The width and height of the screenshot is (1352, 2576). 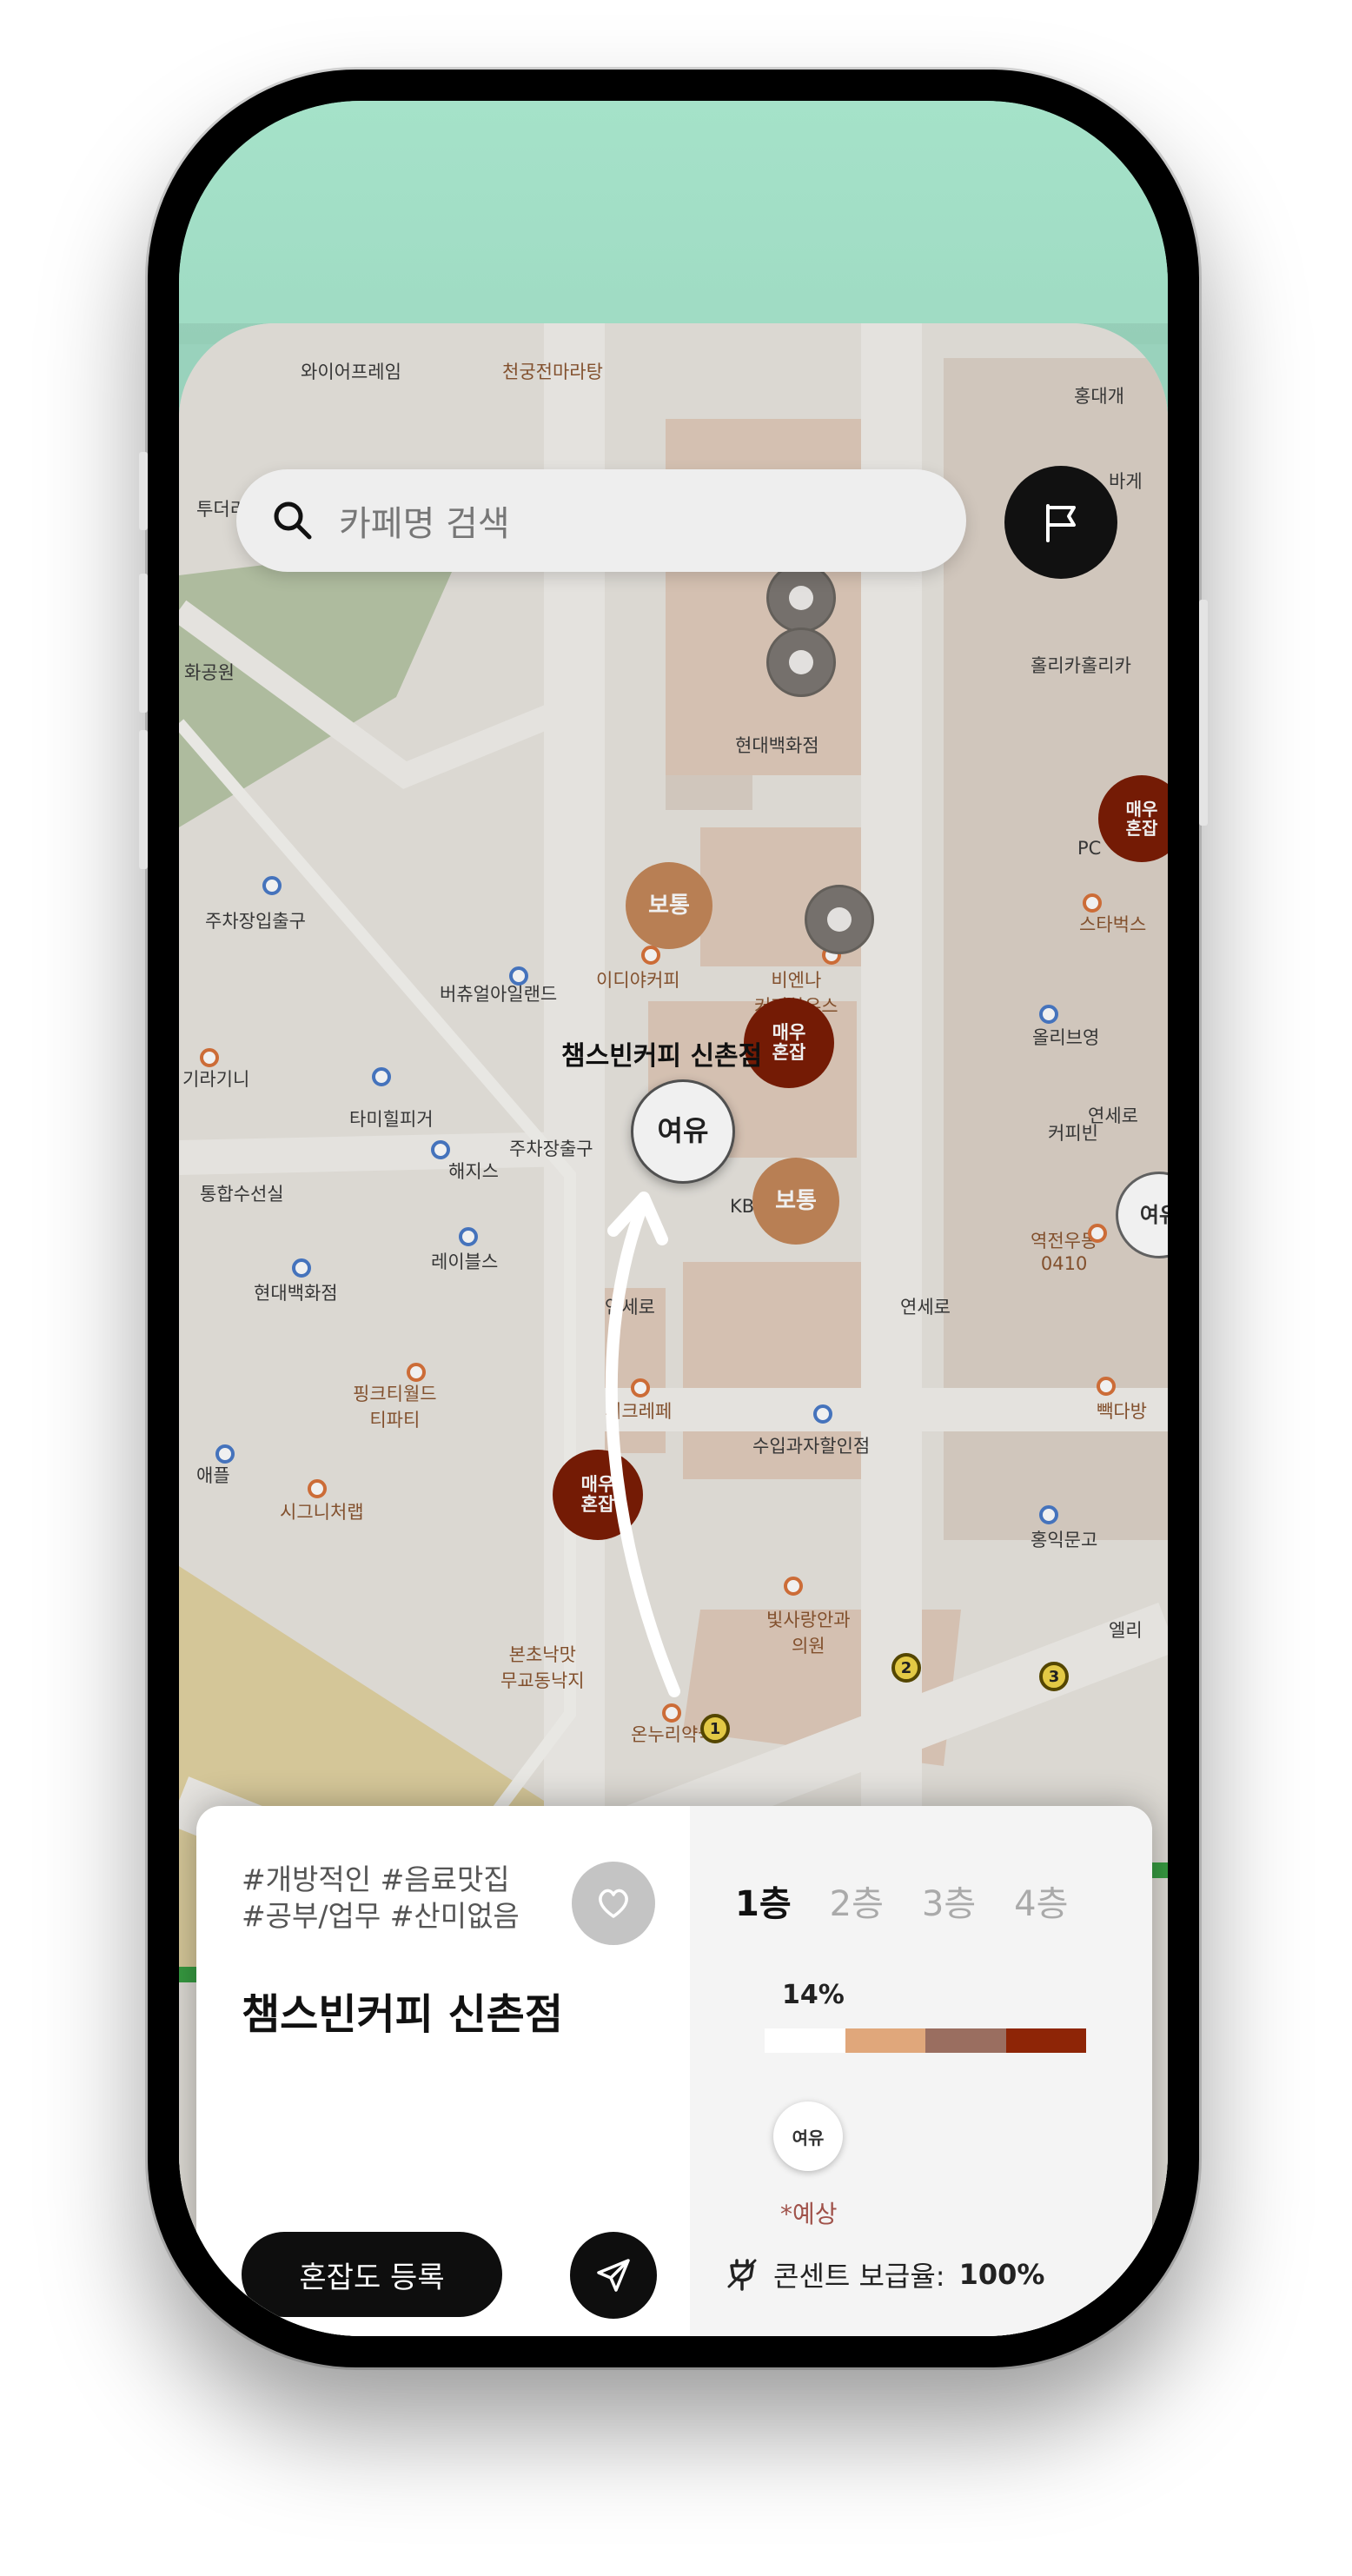 I want to click on place-label: 주차장입출구, so click(x=255, y=921).